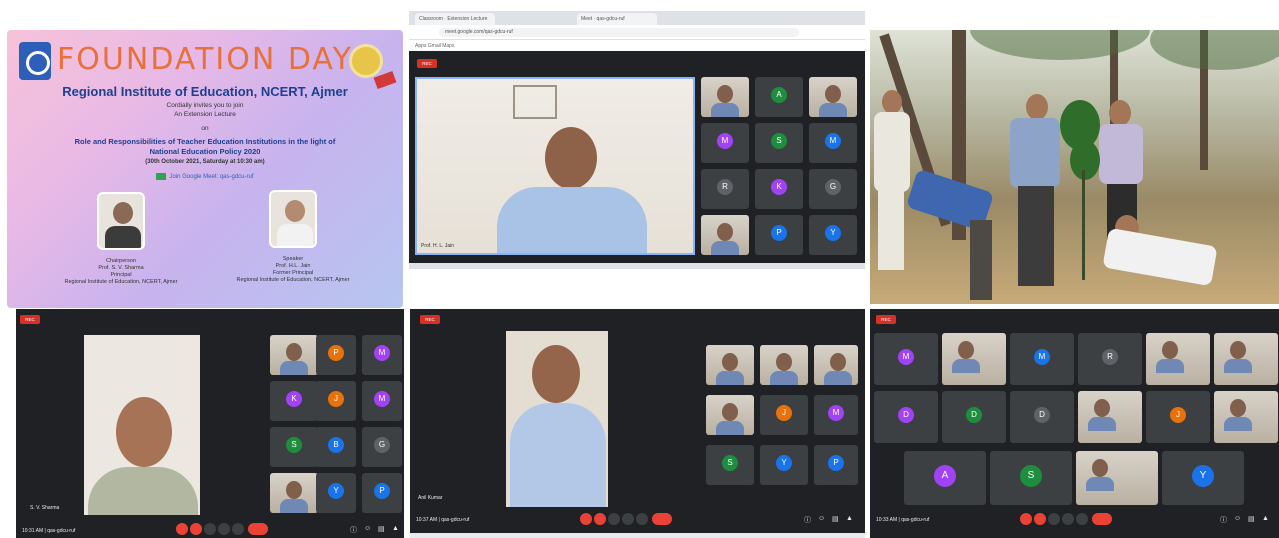 Image resolution: width=1279 pixels, height=538 pixels. I want to click on poster-meet-link: Join Google Meet: qas-gdcu-ruf, so click(205, 176).